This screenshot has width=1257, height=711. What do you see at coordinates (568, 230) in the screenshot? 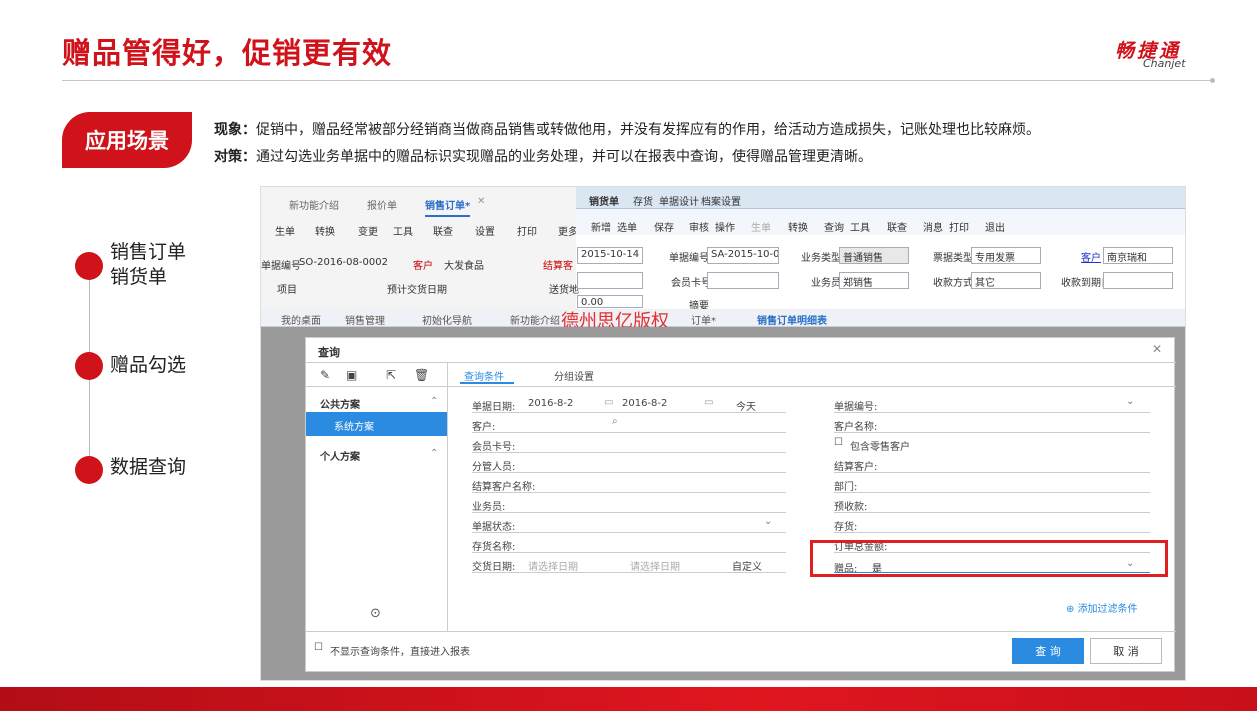
I see `toolbar-more: 更多` at bounding box center [568, 230].